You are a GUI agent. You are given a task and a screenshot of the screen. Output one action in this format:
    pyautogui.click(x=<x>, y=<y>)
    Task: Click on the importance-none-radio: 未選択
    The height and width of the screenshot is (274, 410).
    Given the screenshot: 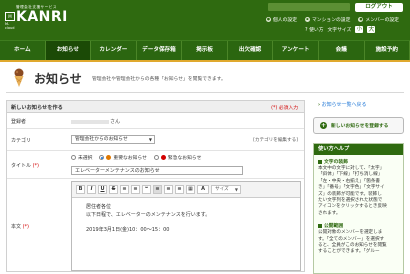 What is the action you would take?
    pyautogui.click(x=81, y=157)
    